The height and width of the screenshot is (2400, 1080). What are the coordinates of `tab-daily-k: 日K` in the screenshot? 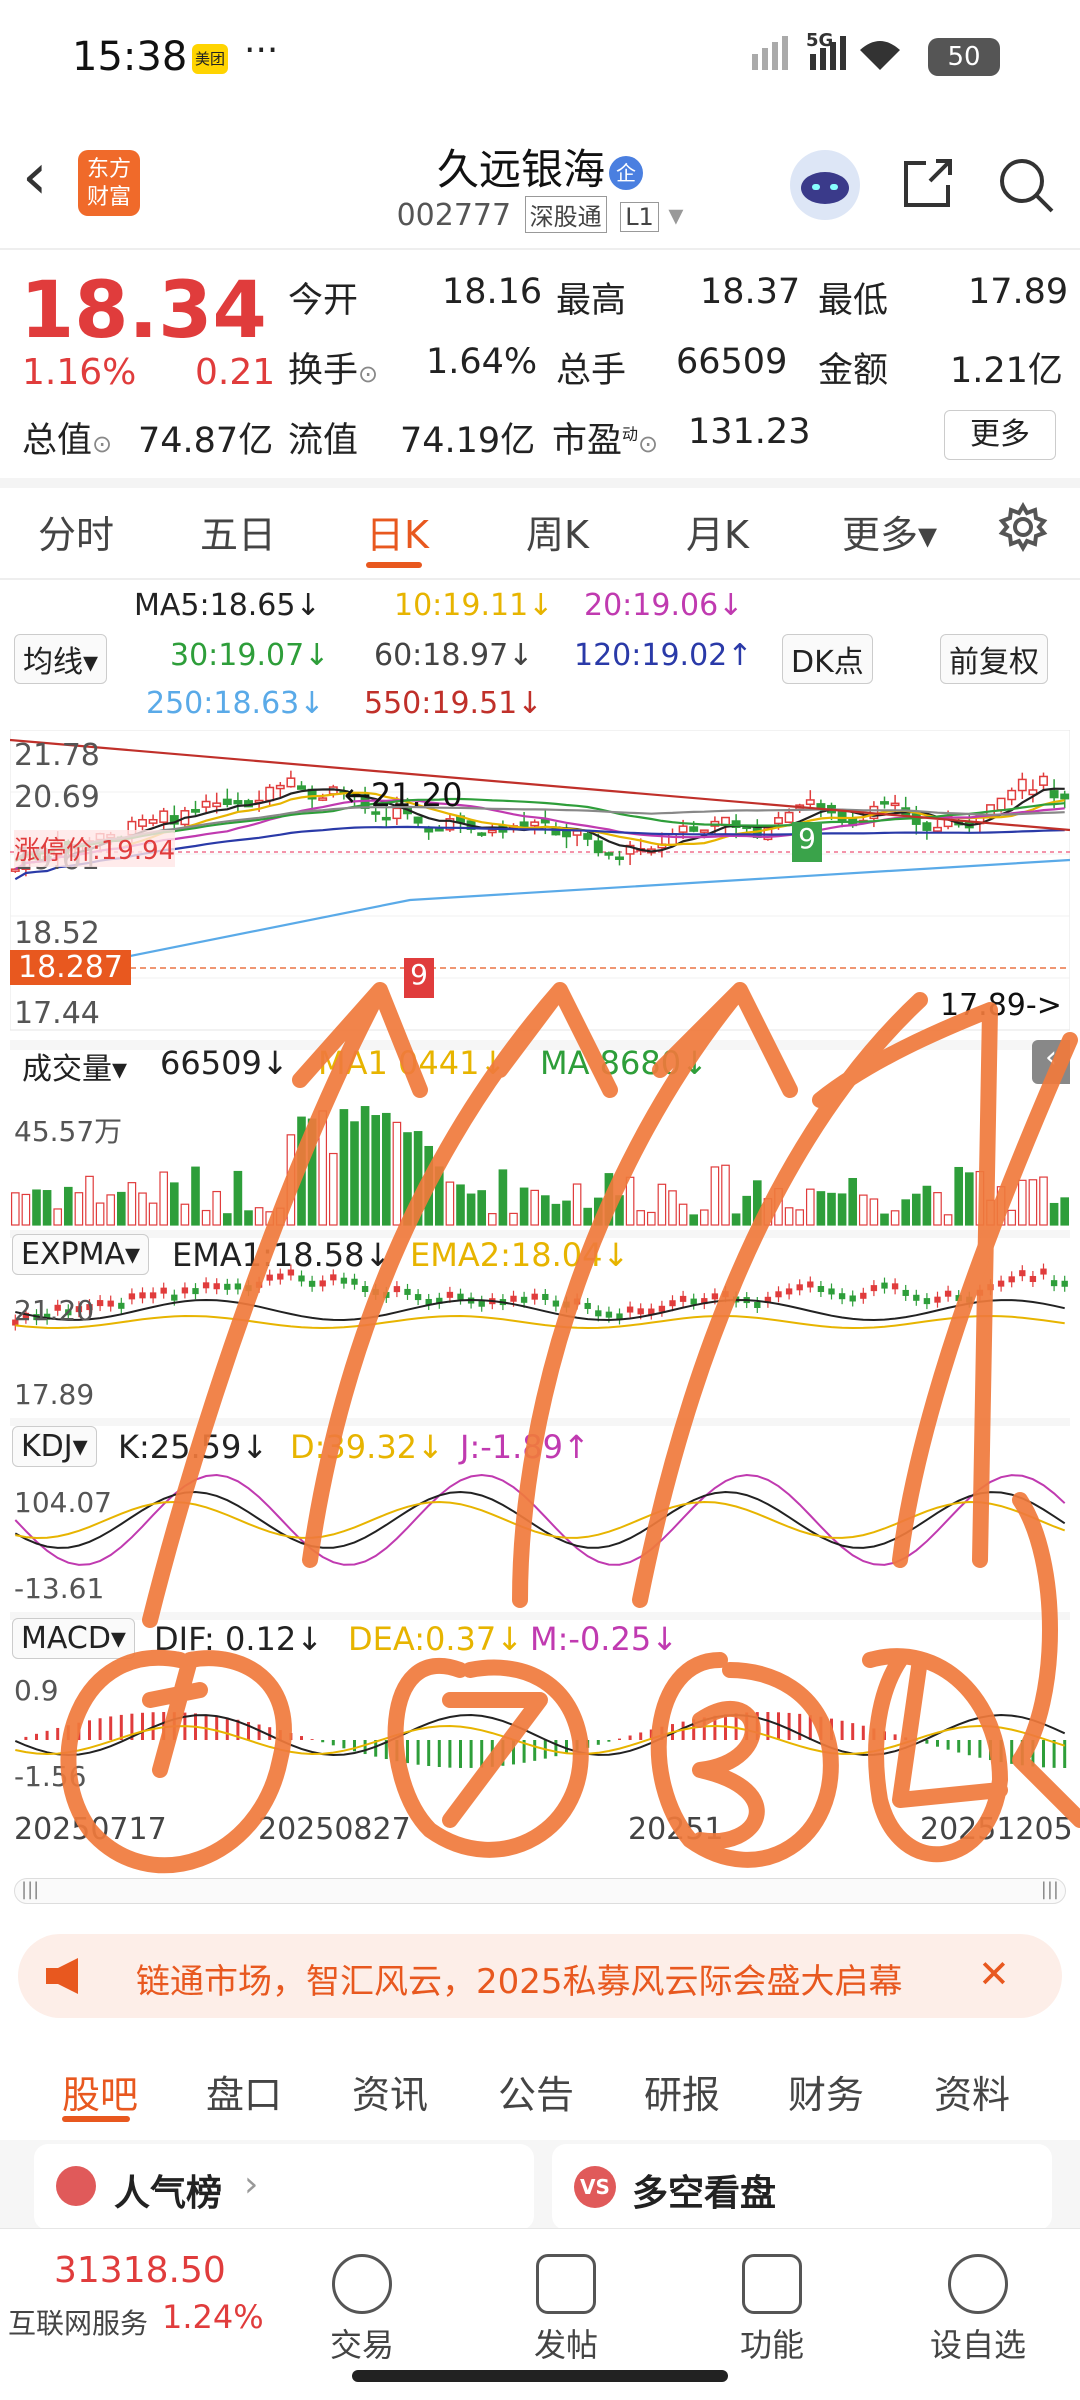 It's located at (397, 531).